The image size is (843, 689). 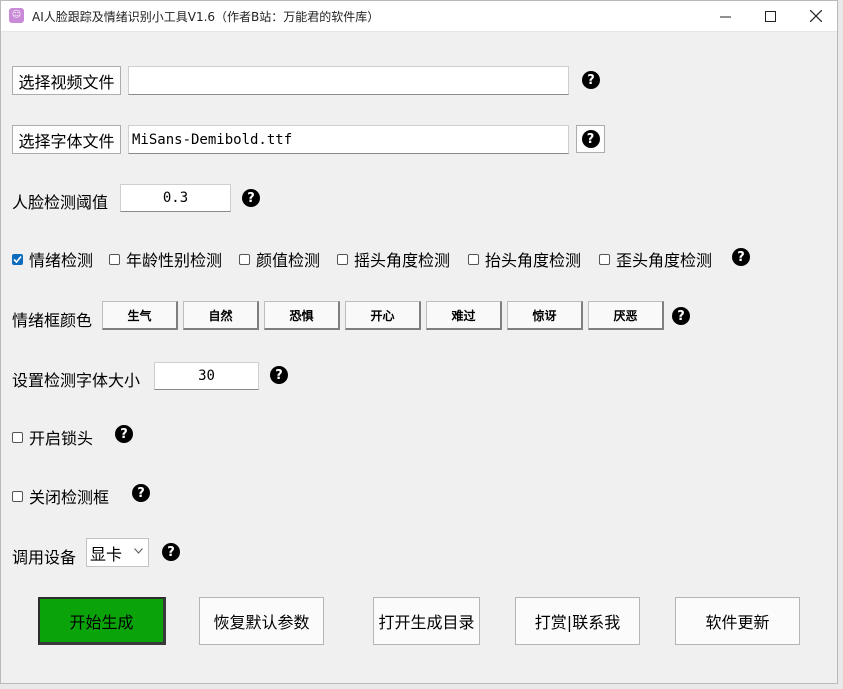 What do you see at coordinates (402, 260) in the screenshot?
I see `checkbox-label: 摇头角度检测` at bounding box center [402, 260].